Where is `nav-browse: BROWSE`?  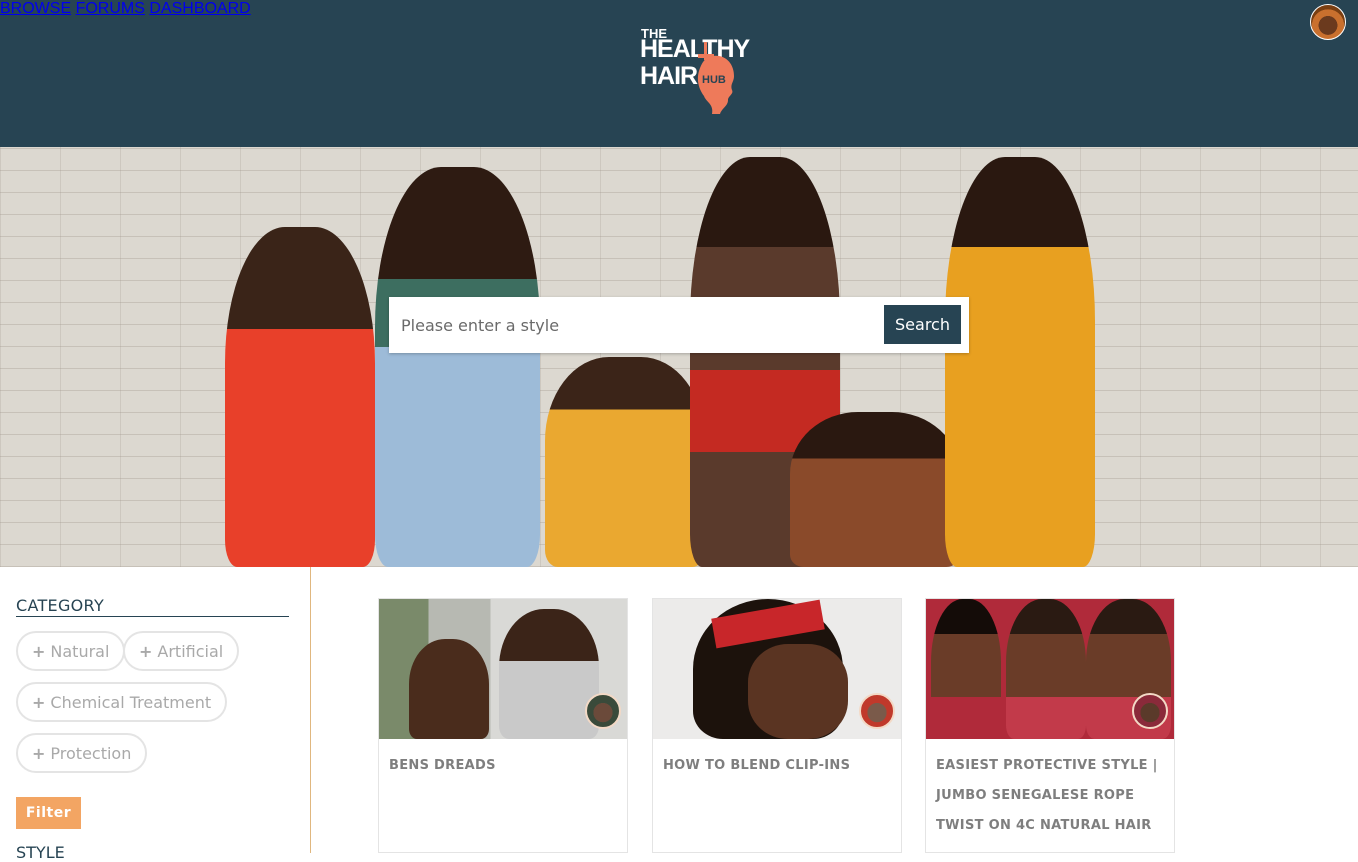 nav-browse: BROWSE is located at coordinates (35, 8).